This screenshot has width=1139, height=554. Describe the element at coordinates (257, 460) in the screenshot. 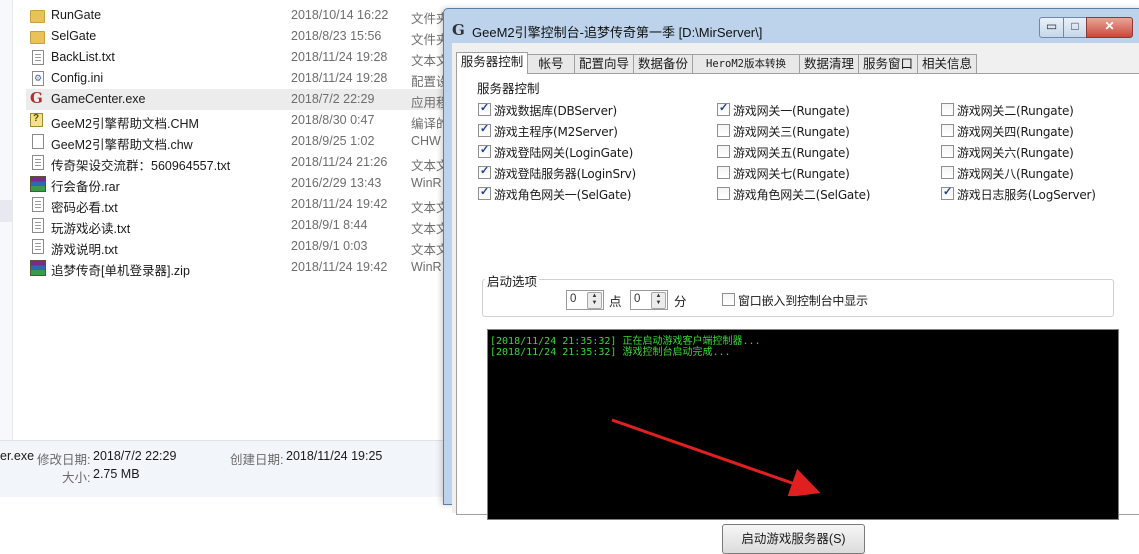

I see `details-created-label: 创建日期:` at that location.